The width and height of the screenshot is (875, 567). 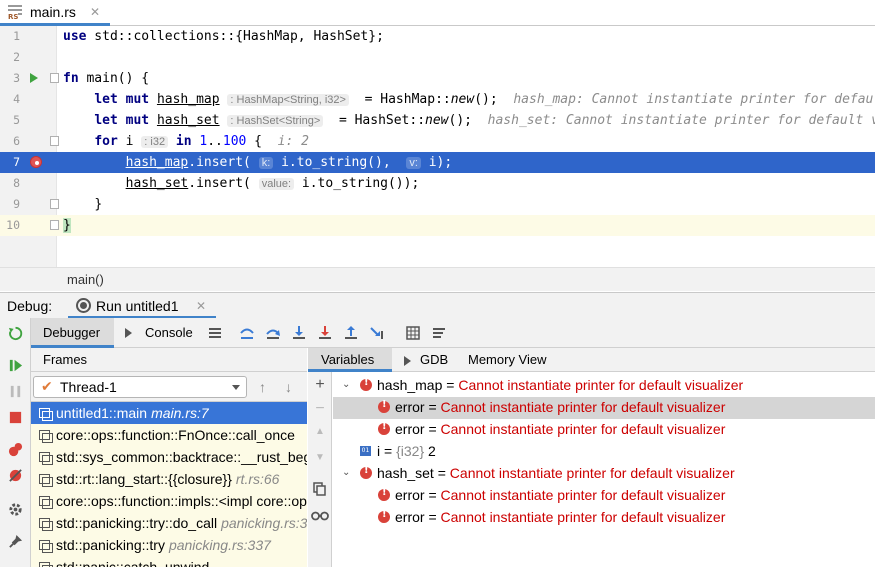 I want to click on frame-icon, so click(x=46, y=546).